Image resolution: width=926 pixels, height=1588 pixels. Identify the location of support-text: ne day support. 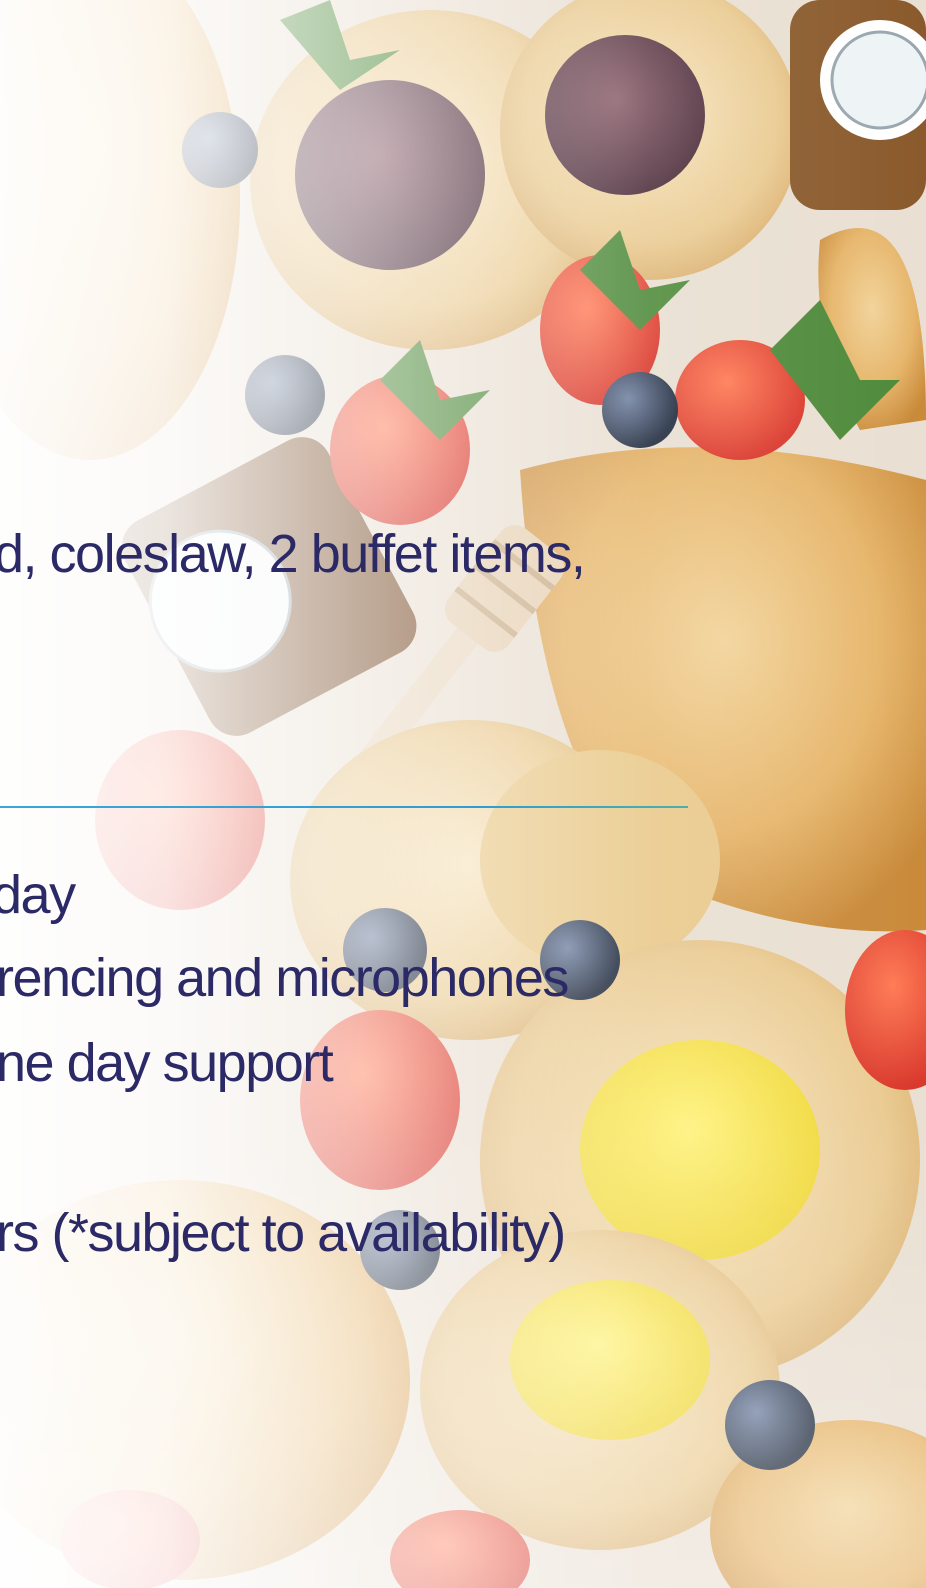
(167, 1063).